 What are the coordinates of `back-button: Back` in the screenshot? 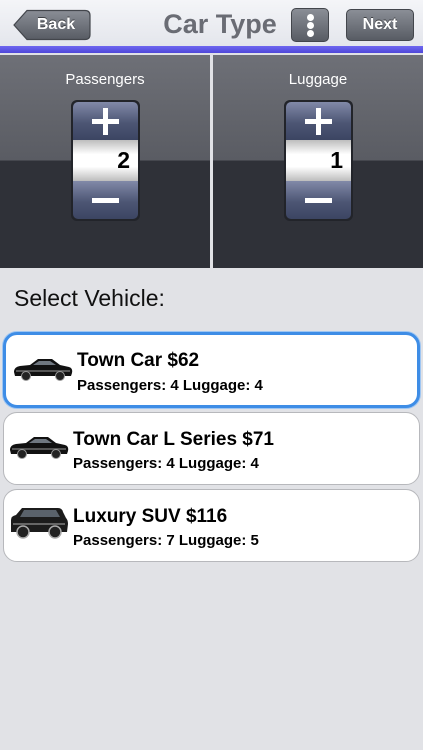 It's located at (52, 25).